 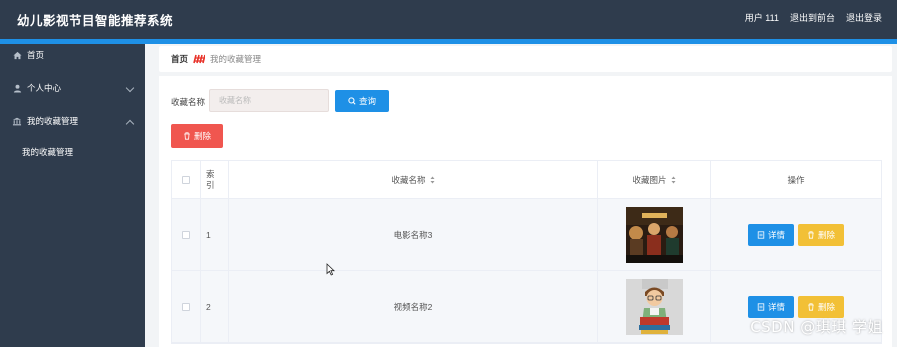 What do you see at coordinates (179, 59) in the screenshot?
I see `breadcrumb-home: 首页` at bounding box center [179, 59].